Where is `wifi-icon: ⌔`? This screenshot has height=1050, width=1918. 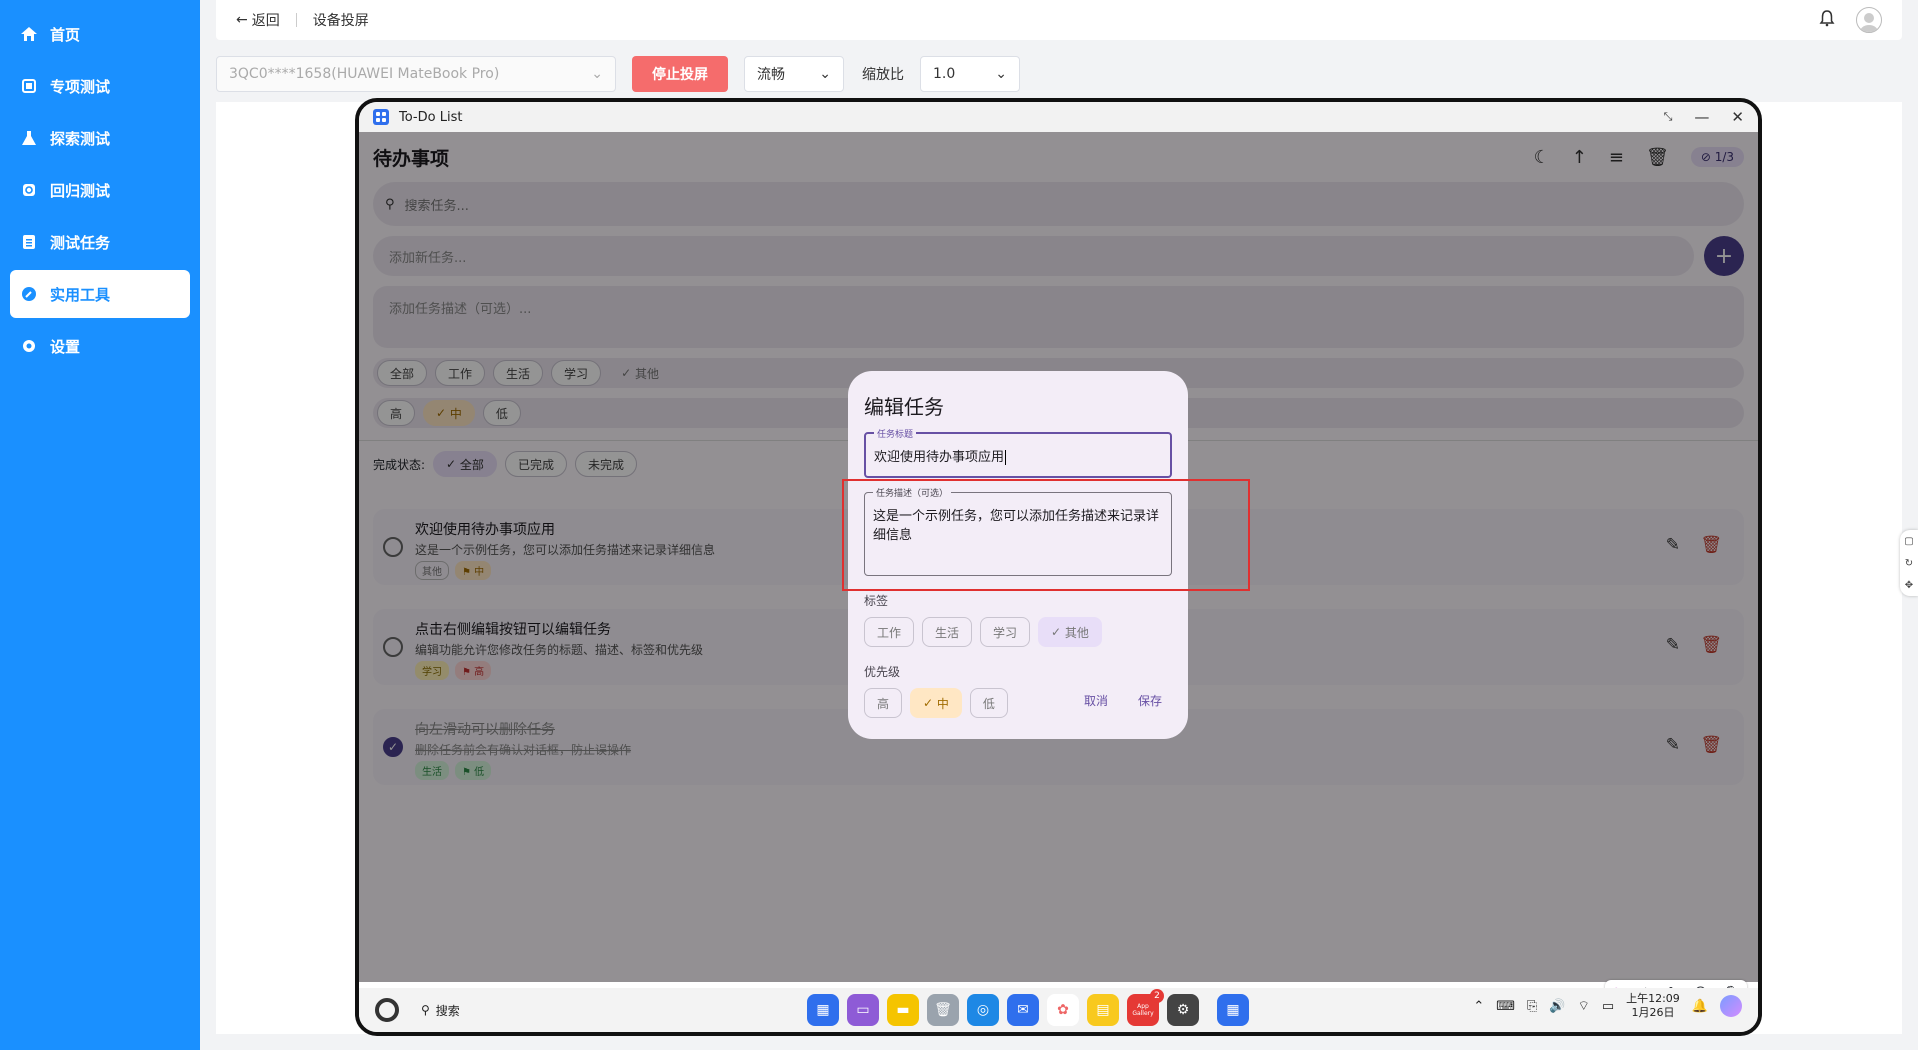 wifi-icon: ⌔ is located at coordinates (1584, 1006).